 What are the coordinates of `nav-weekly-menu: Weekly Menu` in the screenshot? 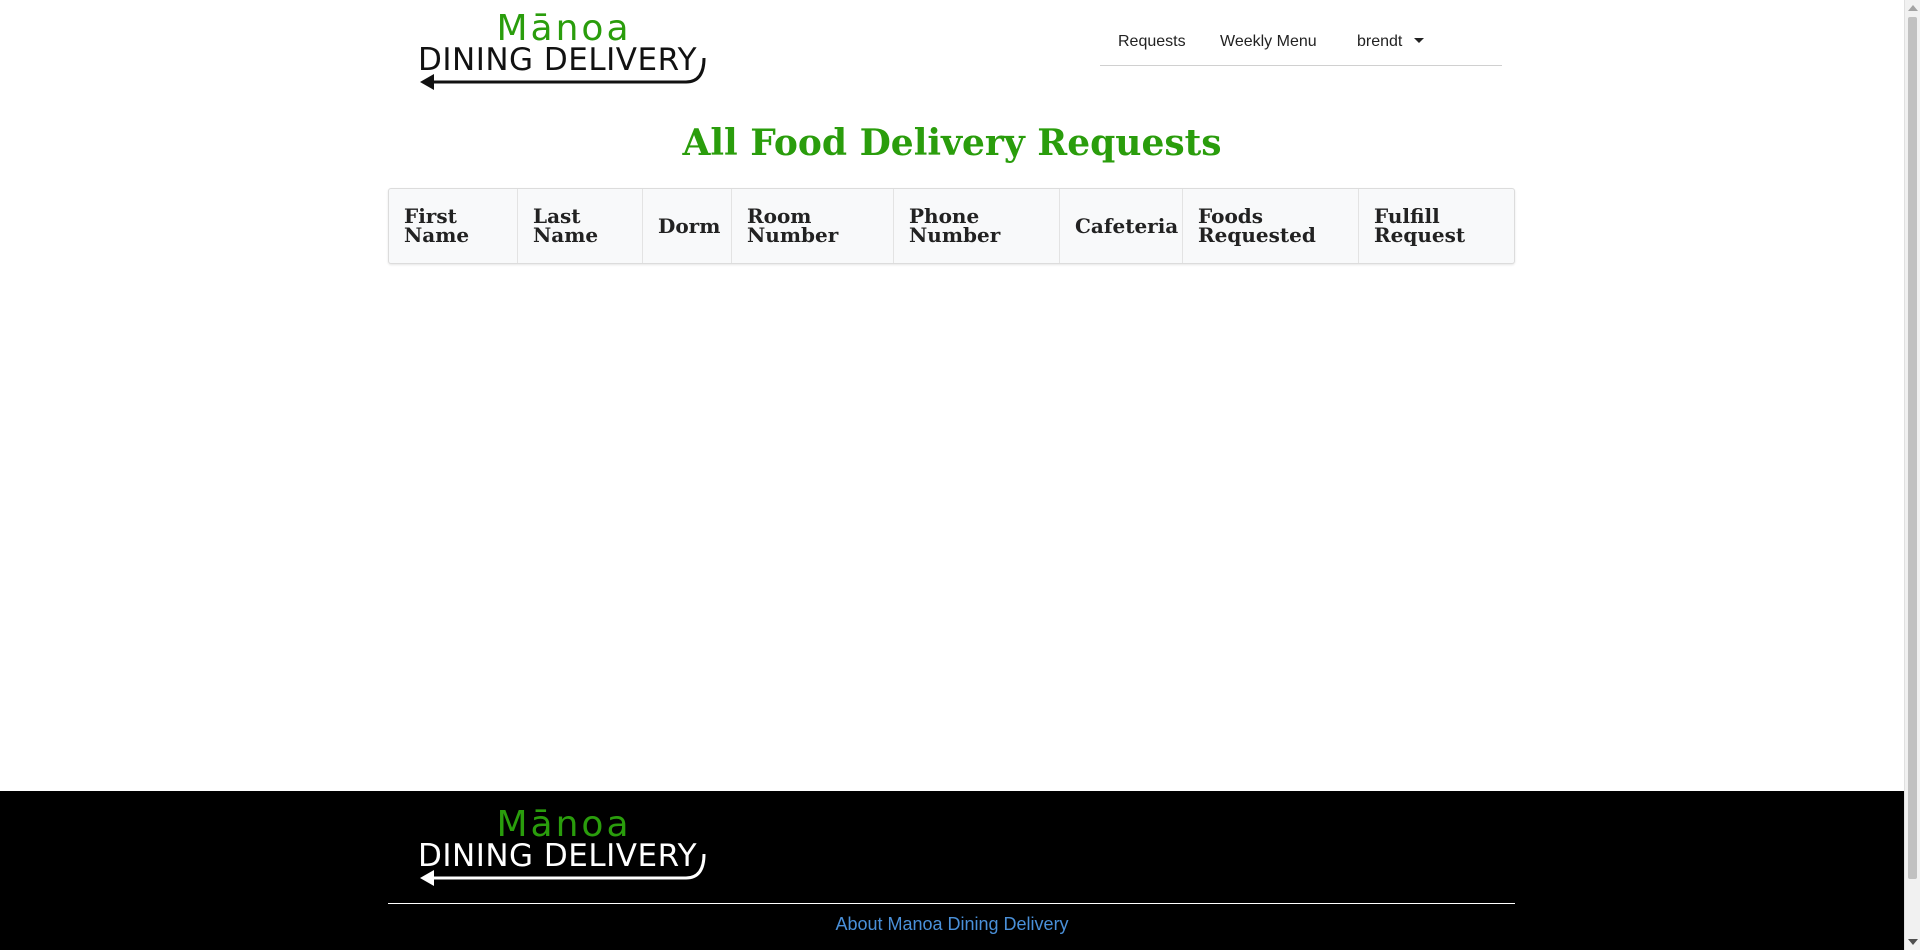 It's located at (1268, 42).